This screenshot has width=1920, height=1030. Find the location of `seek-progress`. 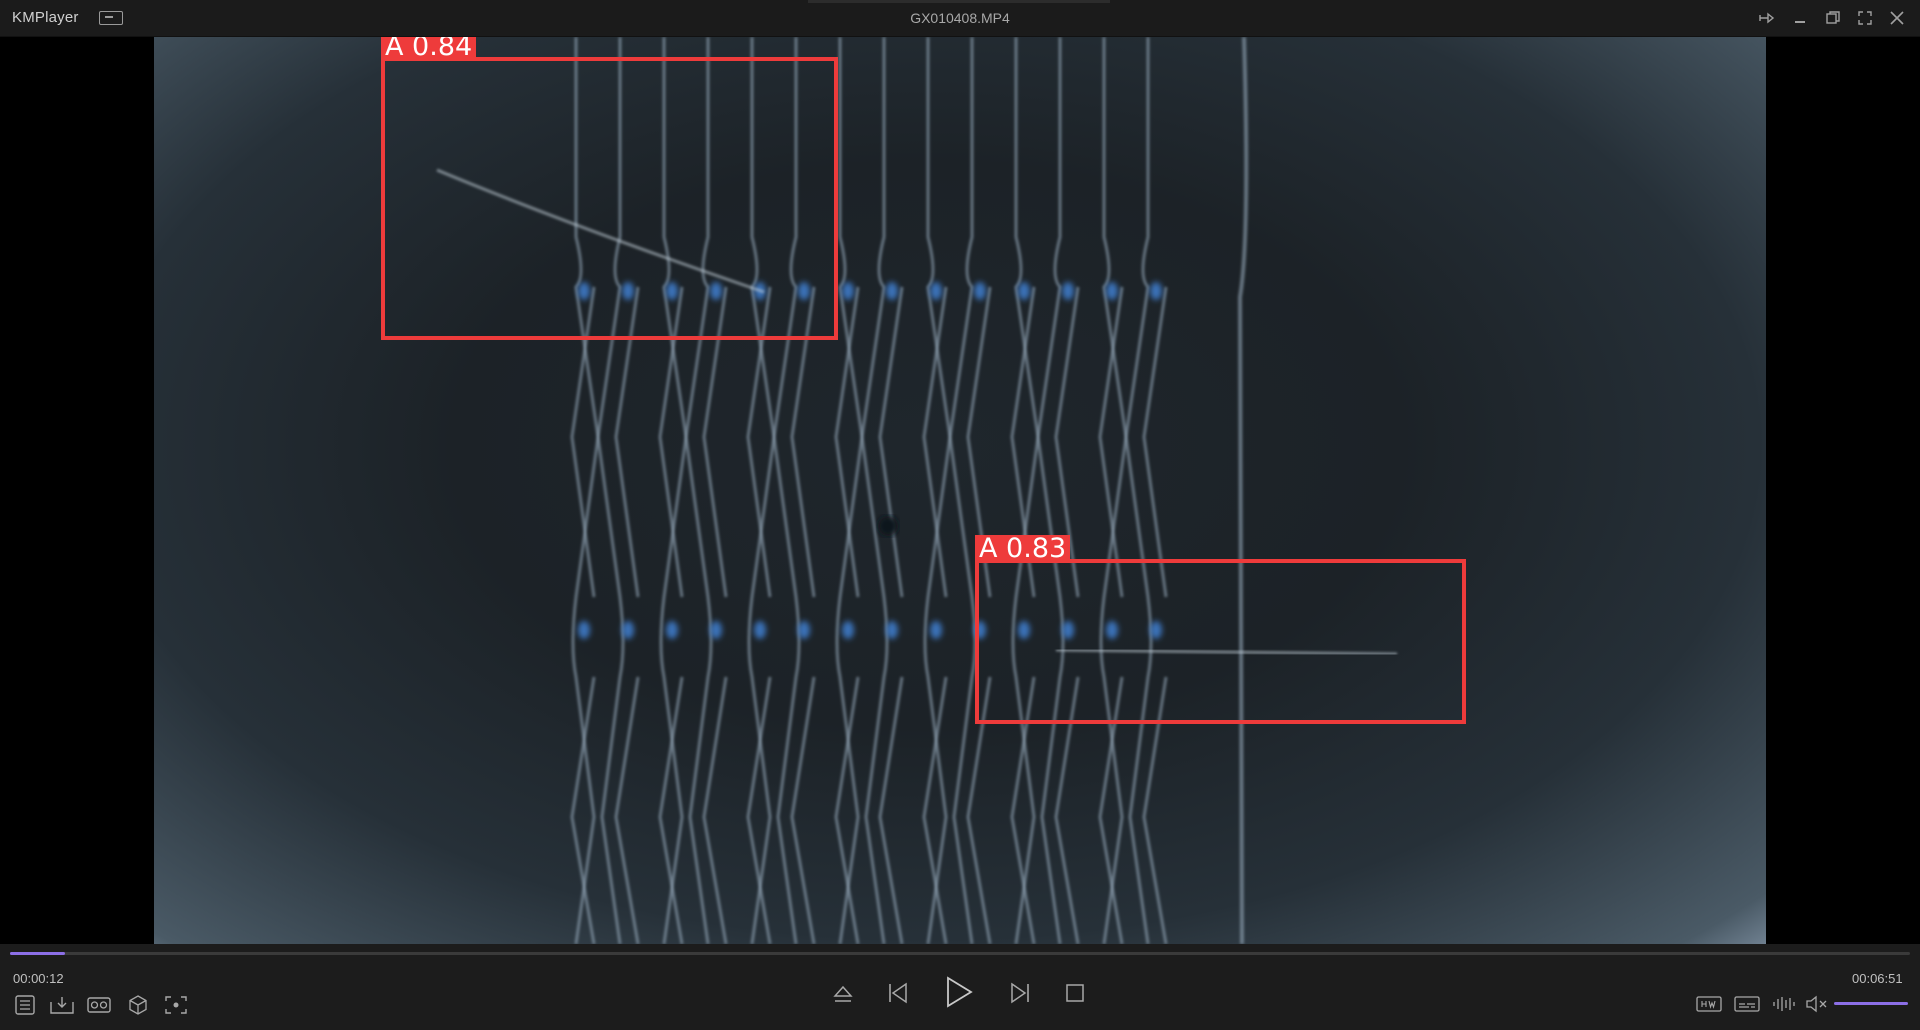

seek-progress is located at coordinates (38, 953).